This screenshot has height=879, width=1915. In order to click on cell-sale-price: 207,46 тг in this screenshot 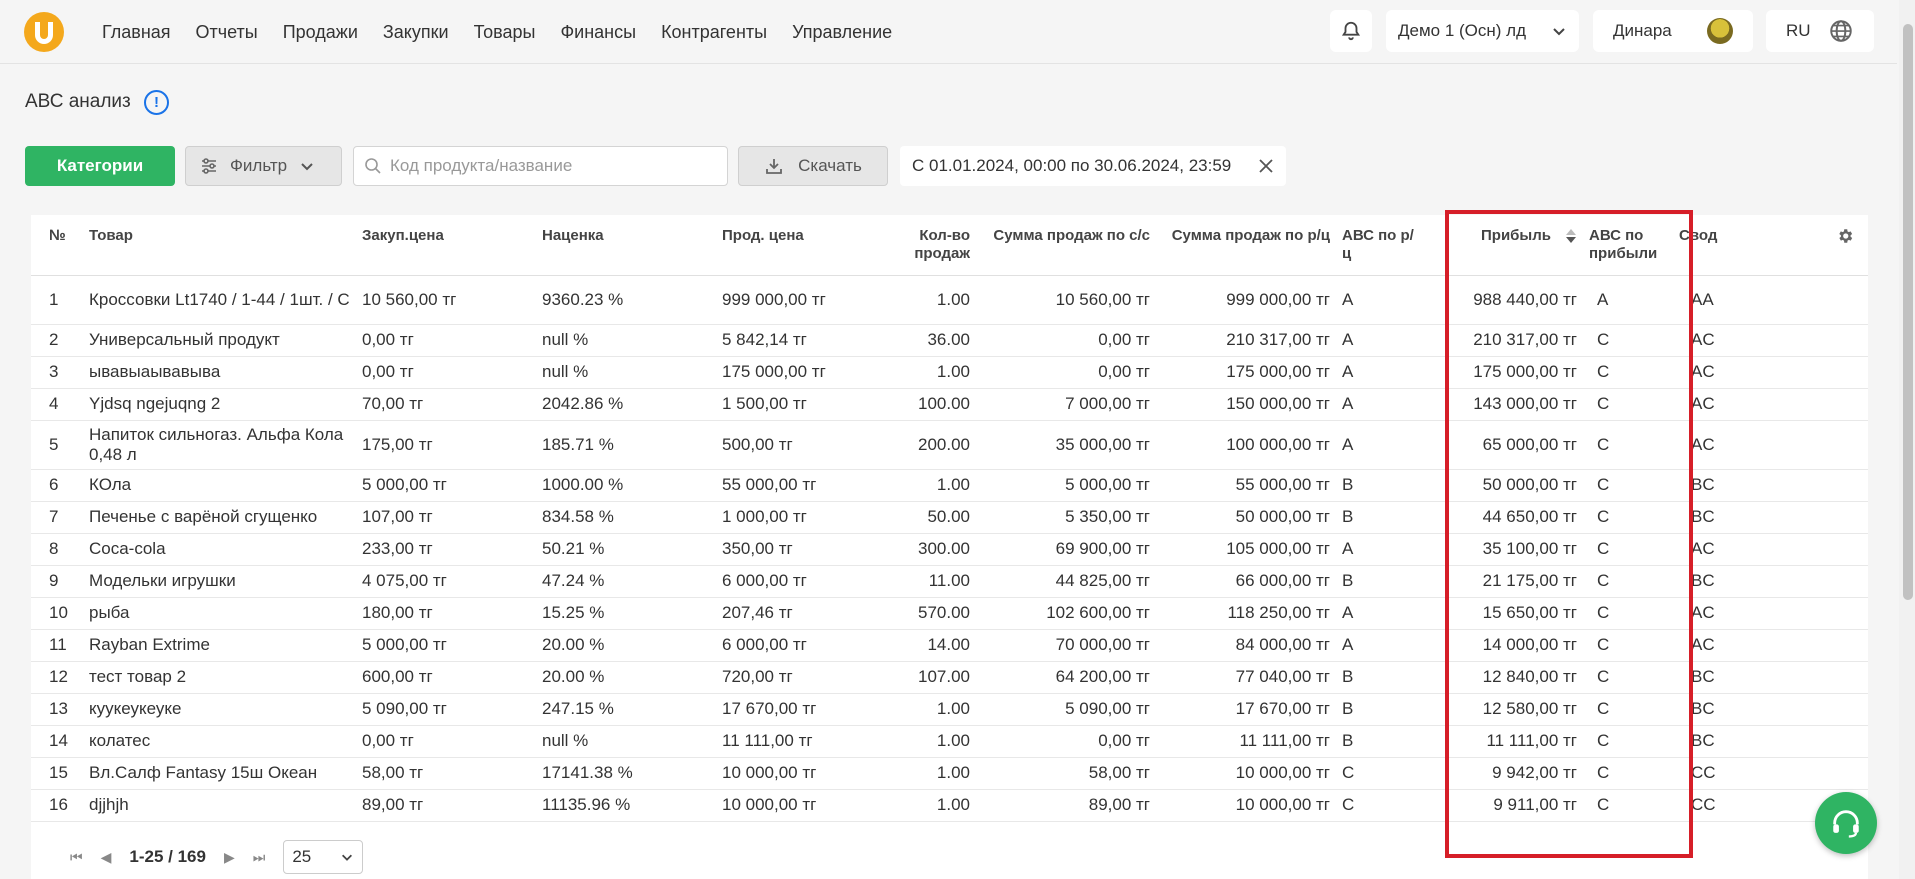, I will do `click(796, 613)`.